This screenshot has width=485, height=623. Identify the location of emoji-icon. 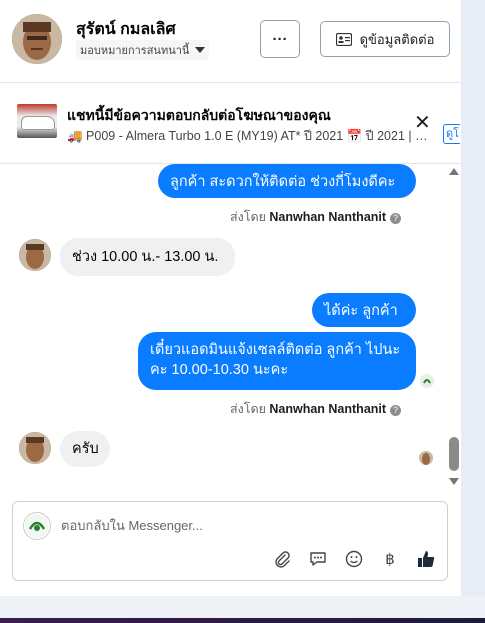
(354, 559).